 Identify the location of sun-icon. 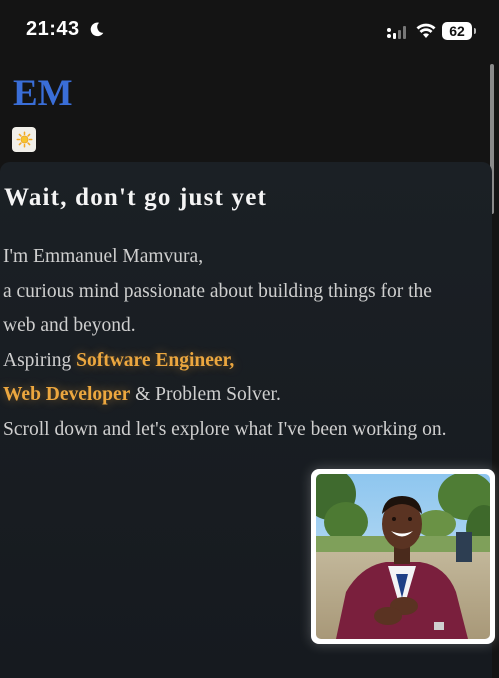
(24, 139).